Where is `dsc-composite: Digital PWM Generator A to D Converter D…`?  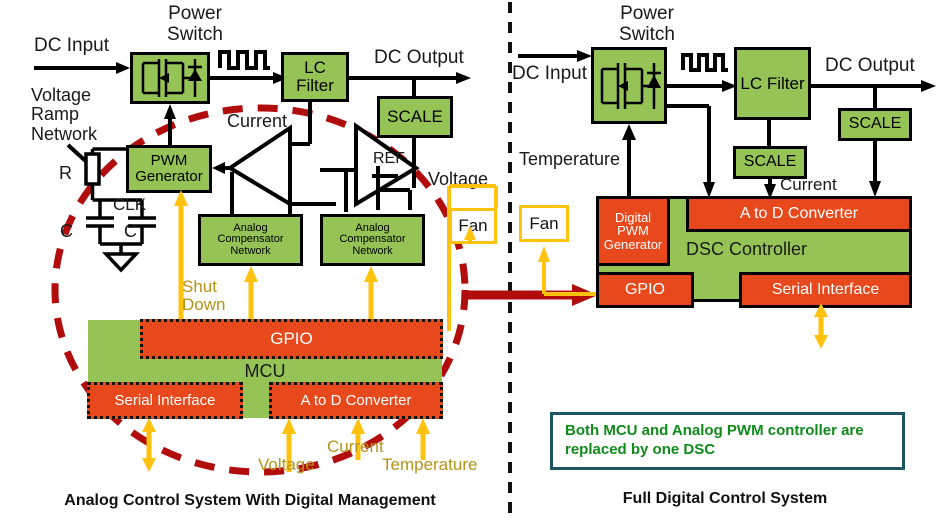
dsc-composite: Digital PWM Generator A to D Converter D… is located at coordinates (754, 252).